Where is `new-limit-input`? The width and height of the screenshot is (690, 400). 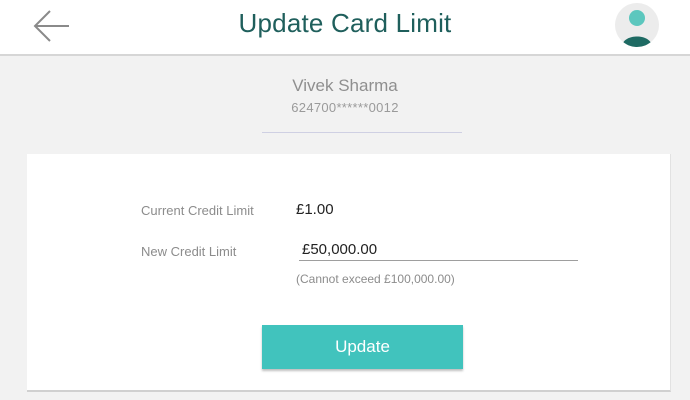 new-limit-input is located at coordinates (438, 249).